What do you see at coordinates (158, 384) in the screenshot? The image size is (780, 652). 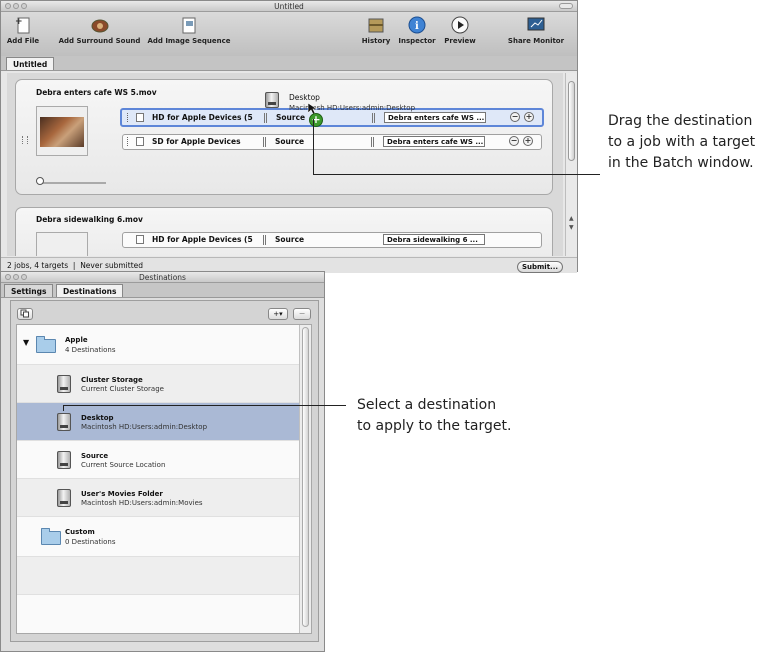 I see `destination-item: Cluster Storage Current Cluster Storage` at bounding box center [158, 384].